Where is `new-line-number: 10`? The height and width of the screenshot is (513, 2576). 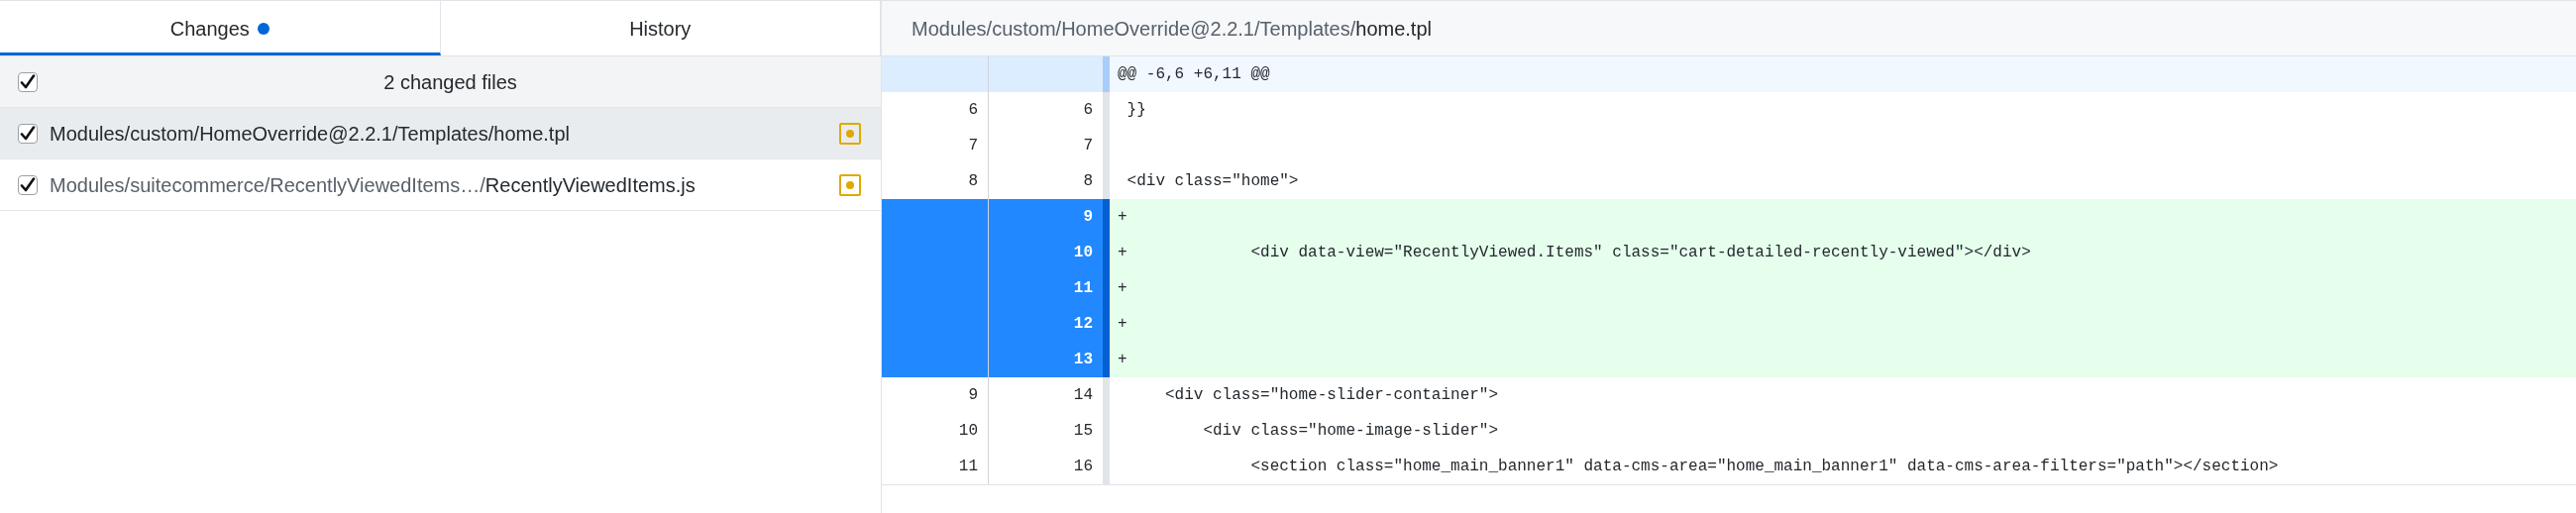 new-line-number: 10 is located at coordinates (1046, 253).